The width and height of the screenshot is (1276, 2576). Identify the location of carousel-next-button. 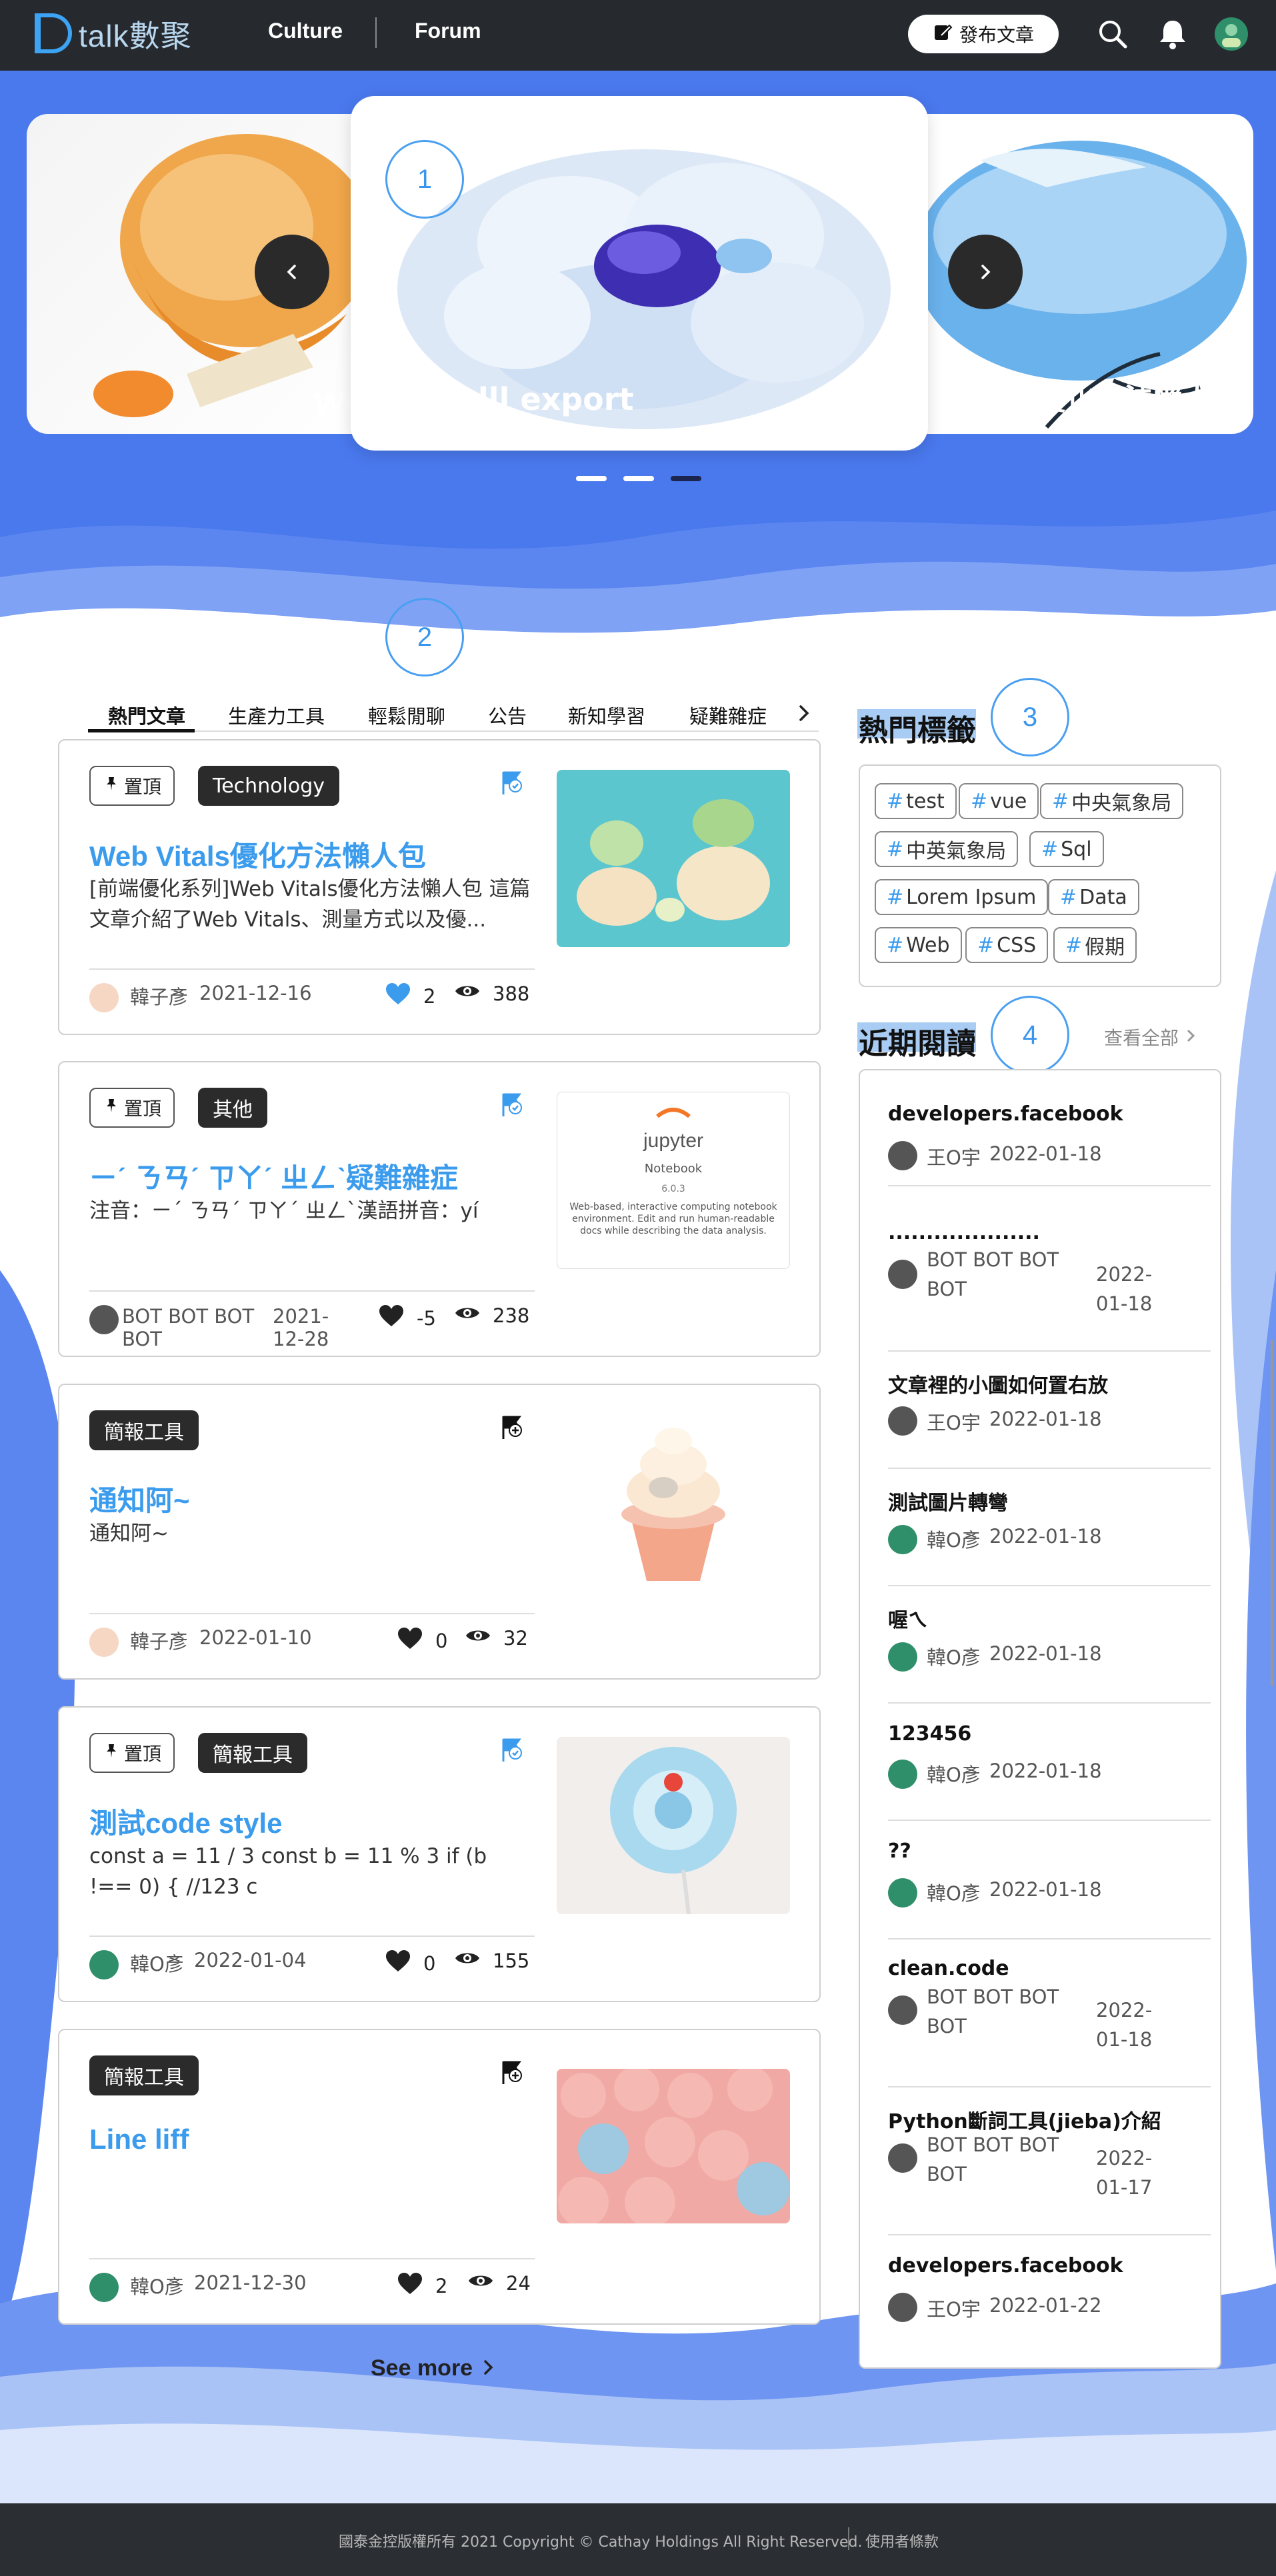
(985, 272).